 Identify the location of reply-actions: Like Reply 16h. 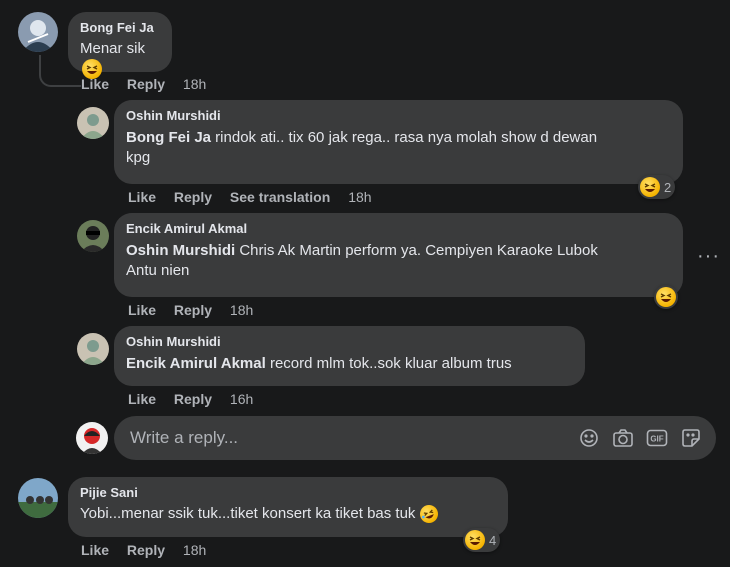
(190, 399).